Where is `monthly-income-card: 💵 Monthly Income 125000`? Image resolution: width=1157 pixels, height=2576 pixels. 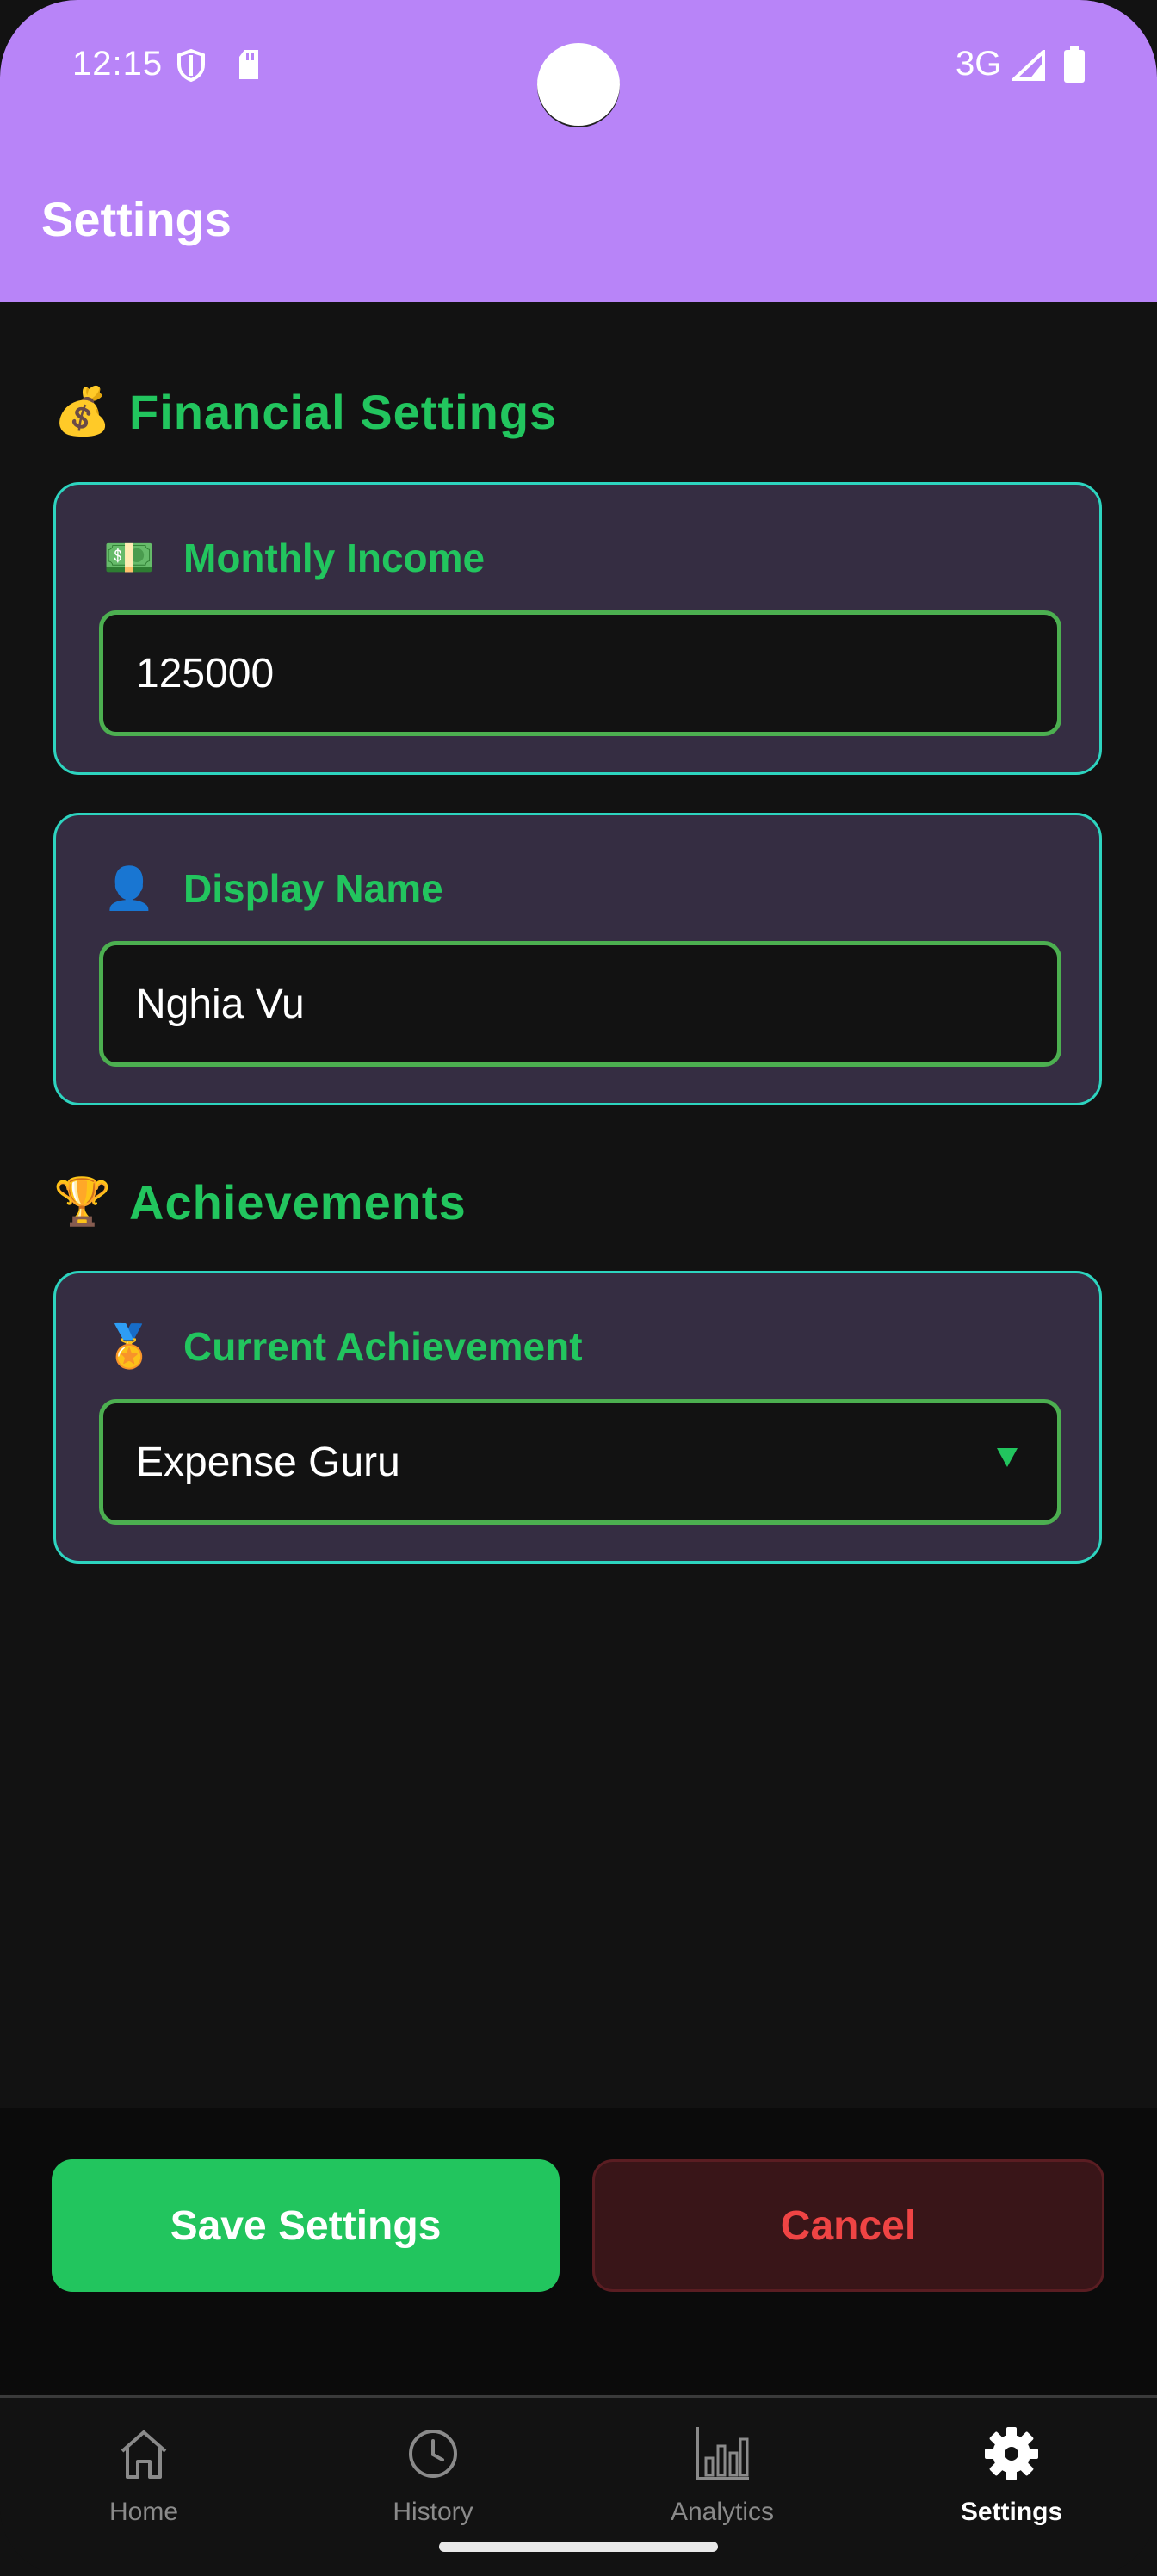 monthly-income-card: 💵 Monthly Income 125000 is located at coordinates (578, 628).